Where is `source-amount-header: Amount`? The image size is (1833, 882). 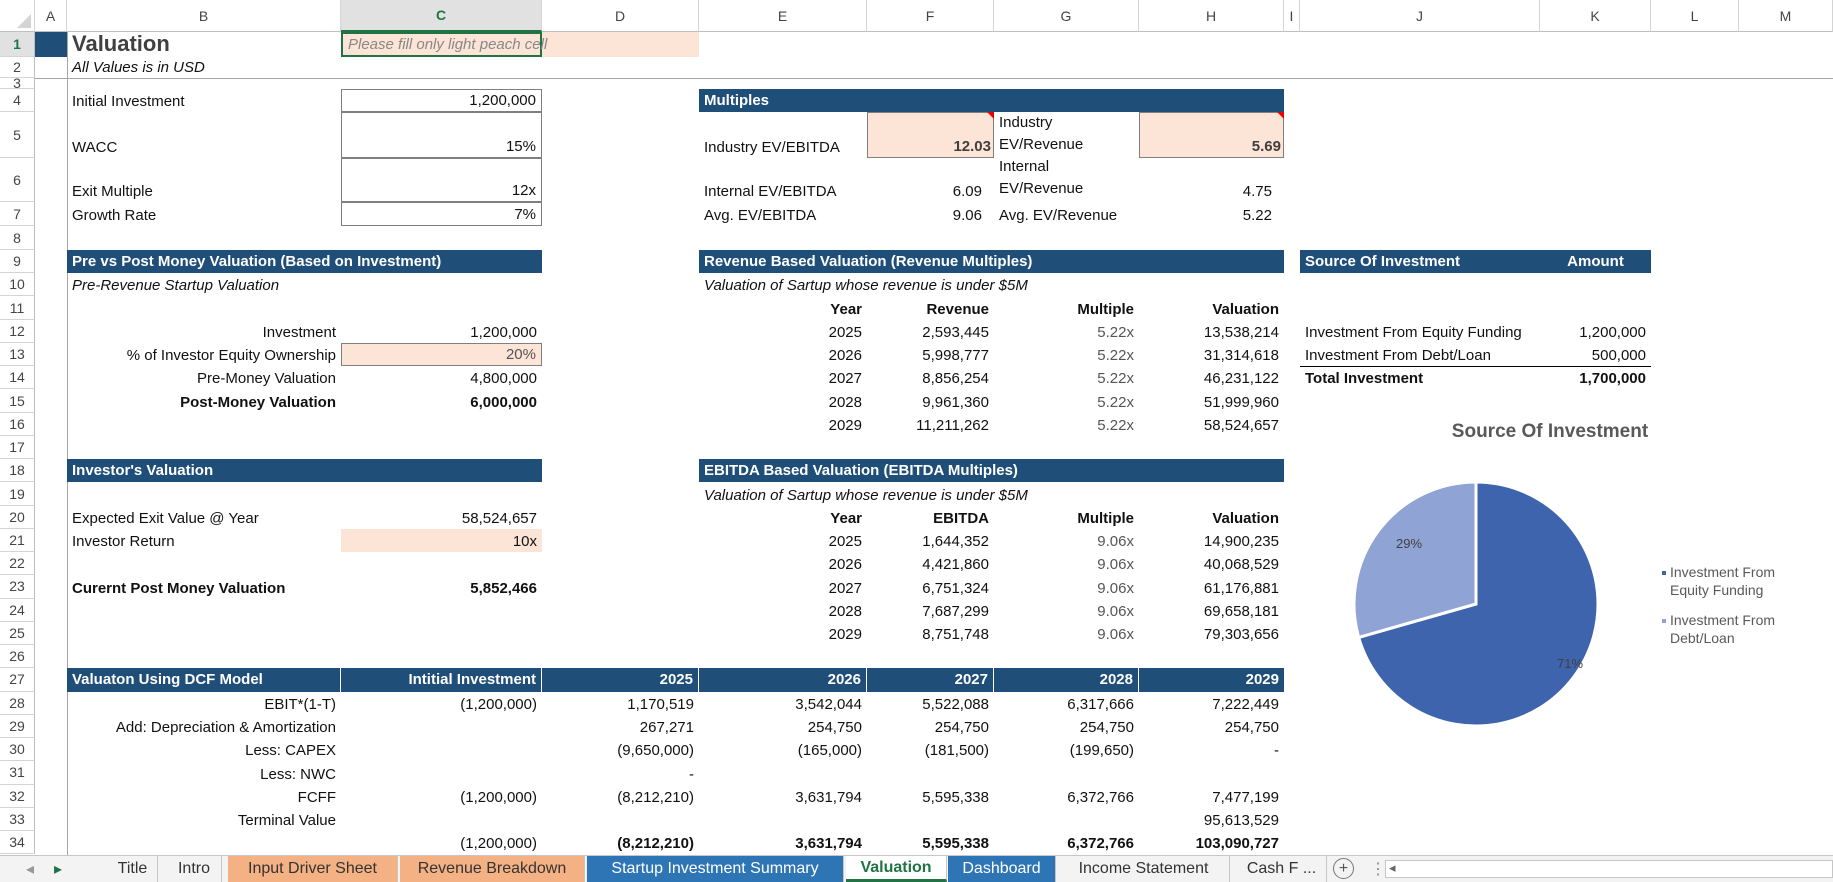 source-amount-header: Amount is located at coordinates (1595, 262).